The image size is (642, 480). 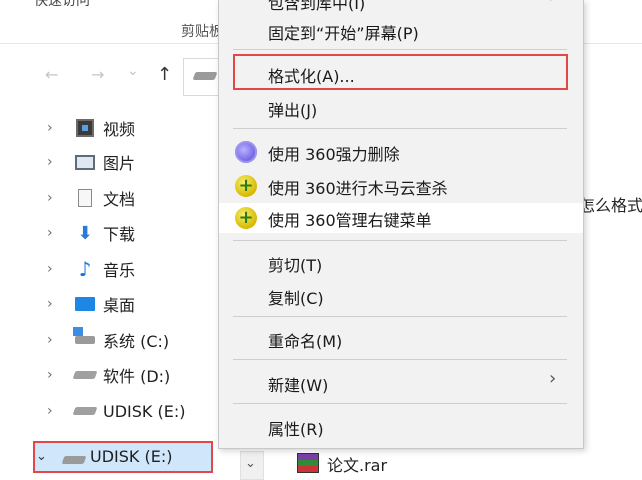 I want to click on selected-drive-label: UDISK (E:), so click(x=131, y=456).